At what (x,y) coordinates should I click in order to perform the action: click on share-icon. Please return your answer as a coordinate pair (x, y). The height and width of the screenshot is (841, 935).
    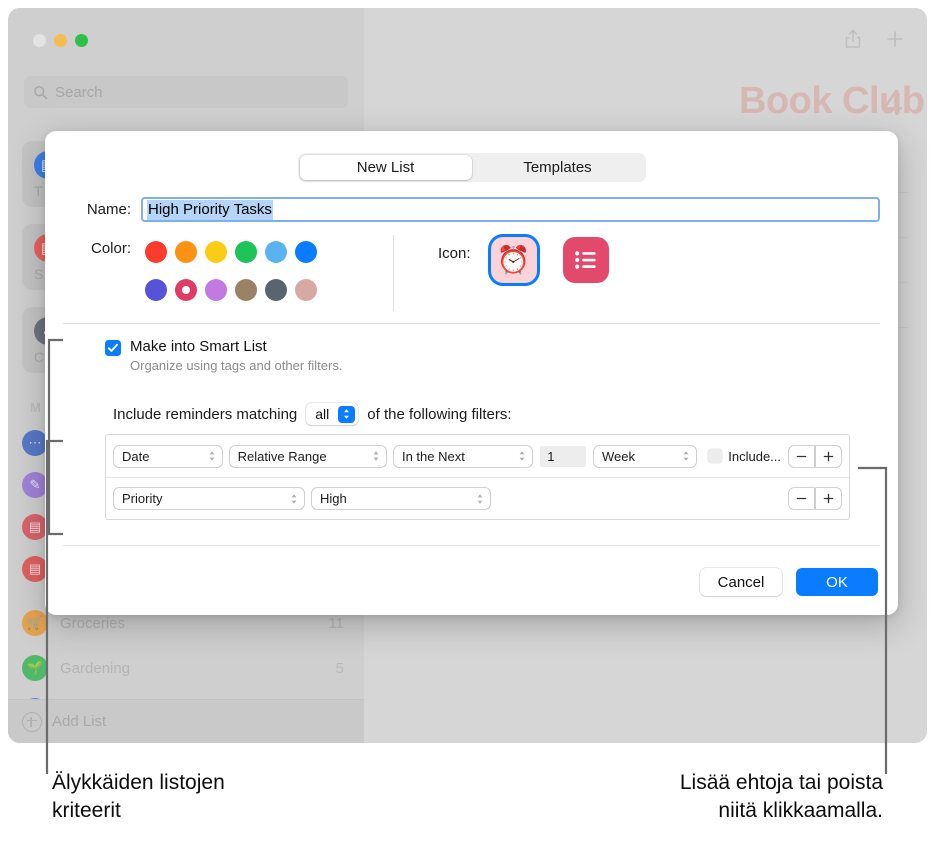
    Looking at the image, I should click on (853, 39).